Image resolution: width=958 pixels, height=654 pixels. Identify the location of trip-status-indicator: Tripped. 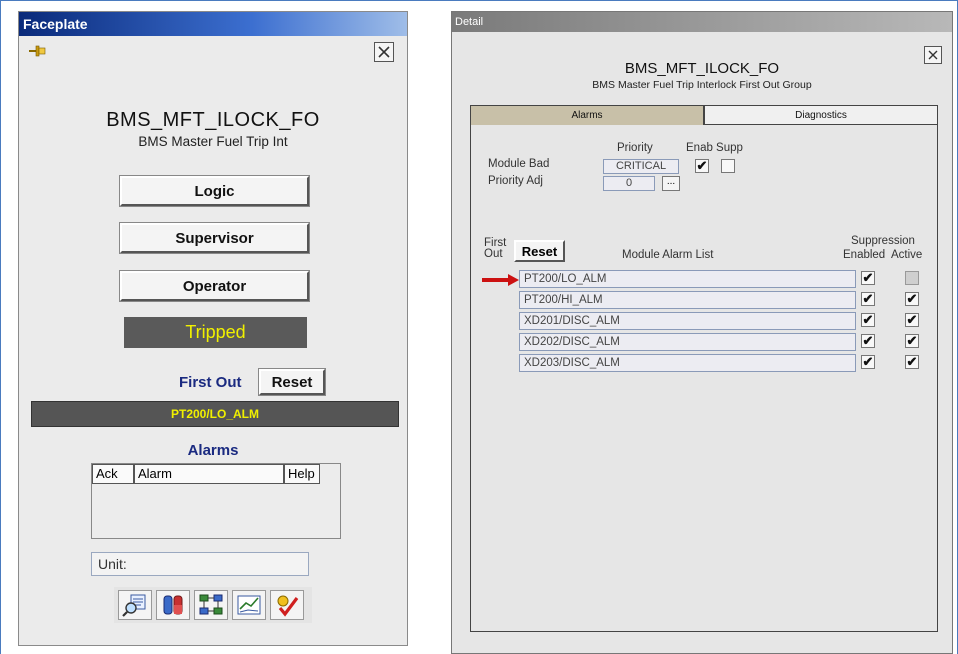
(215, 332).